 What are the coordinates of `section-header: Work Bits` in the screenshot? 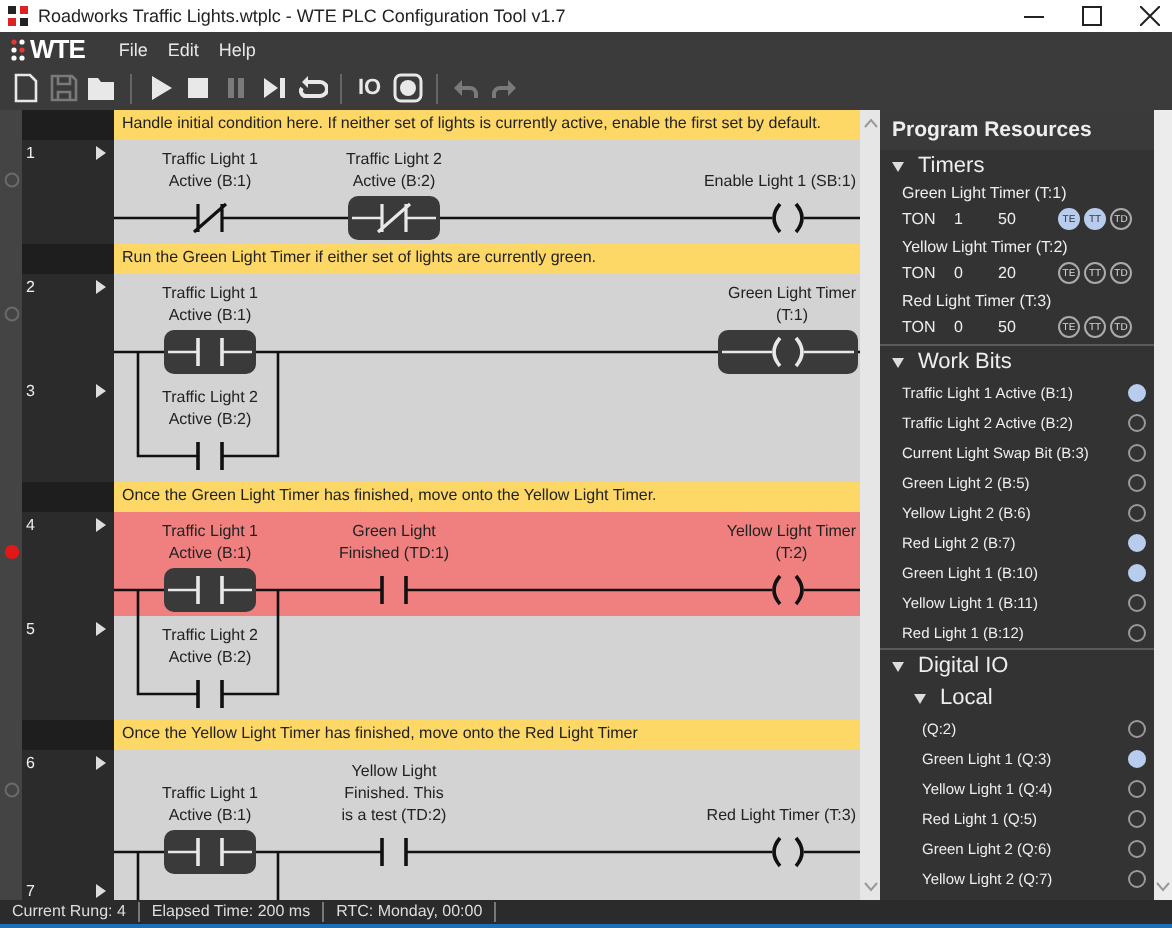 It's located at (946, 362).